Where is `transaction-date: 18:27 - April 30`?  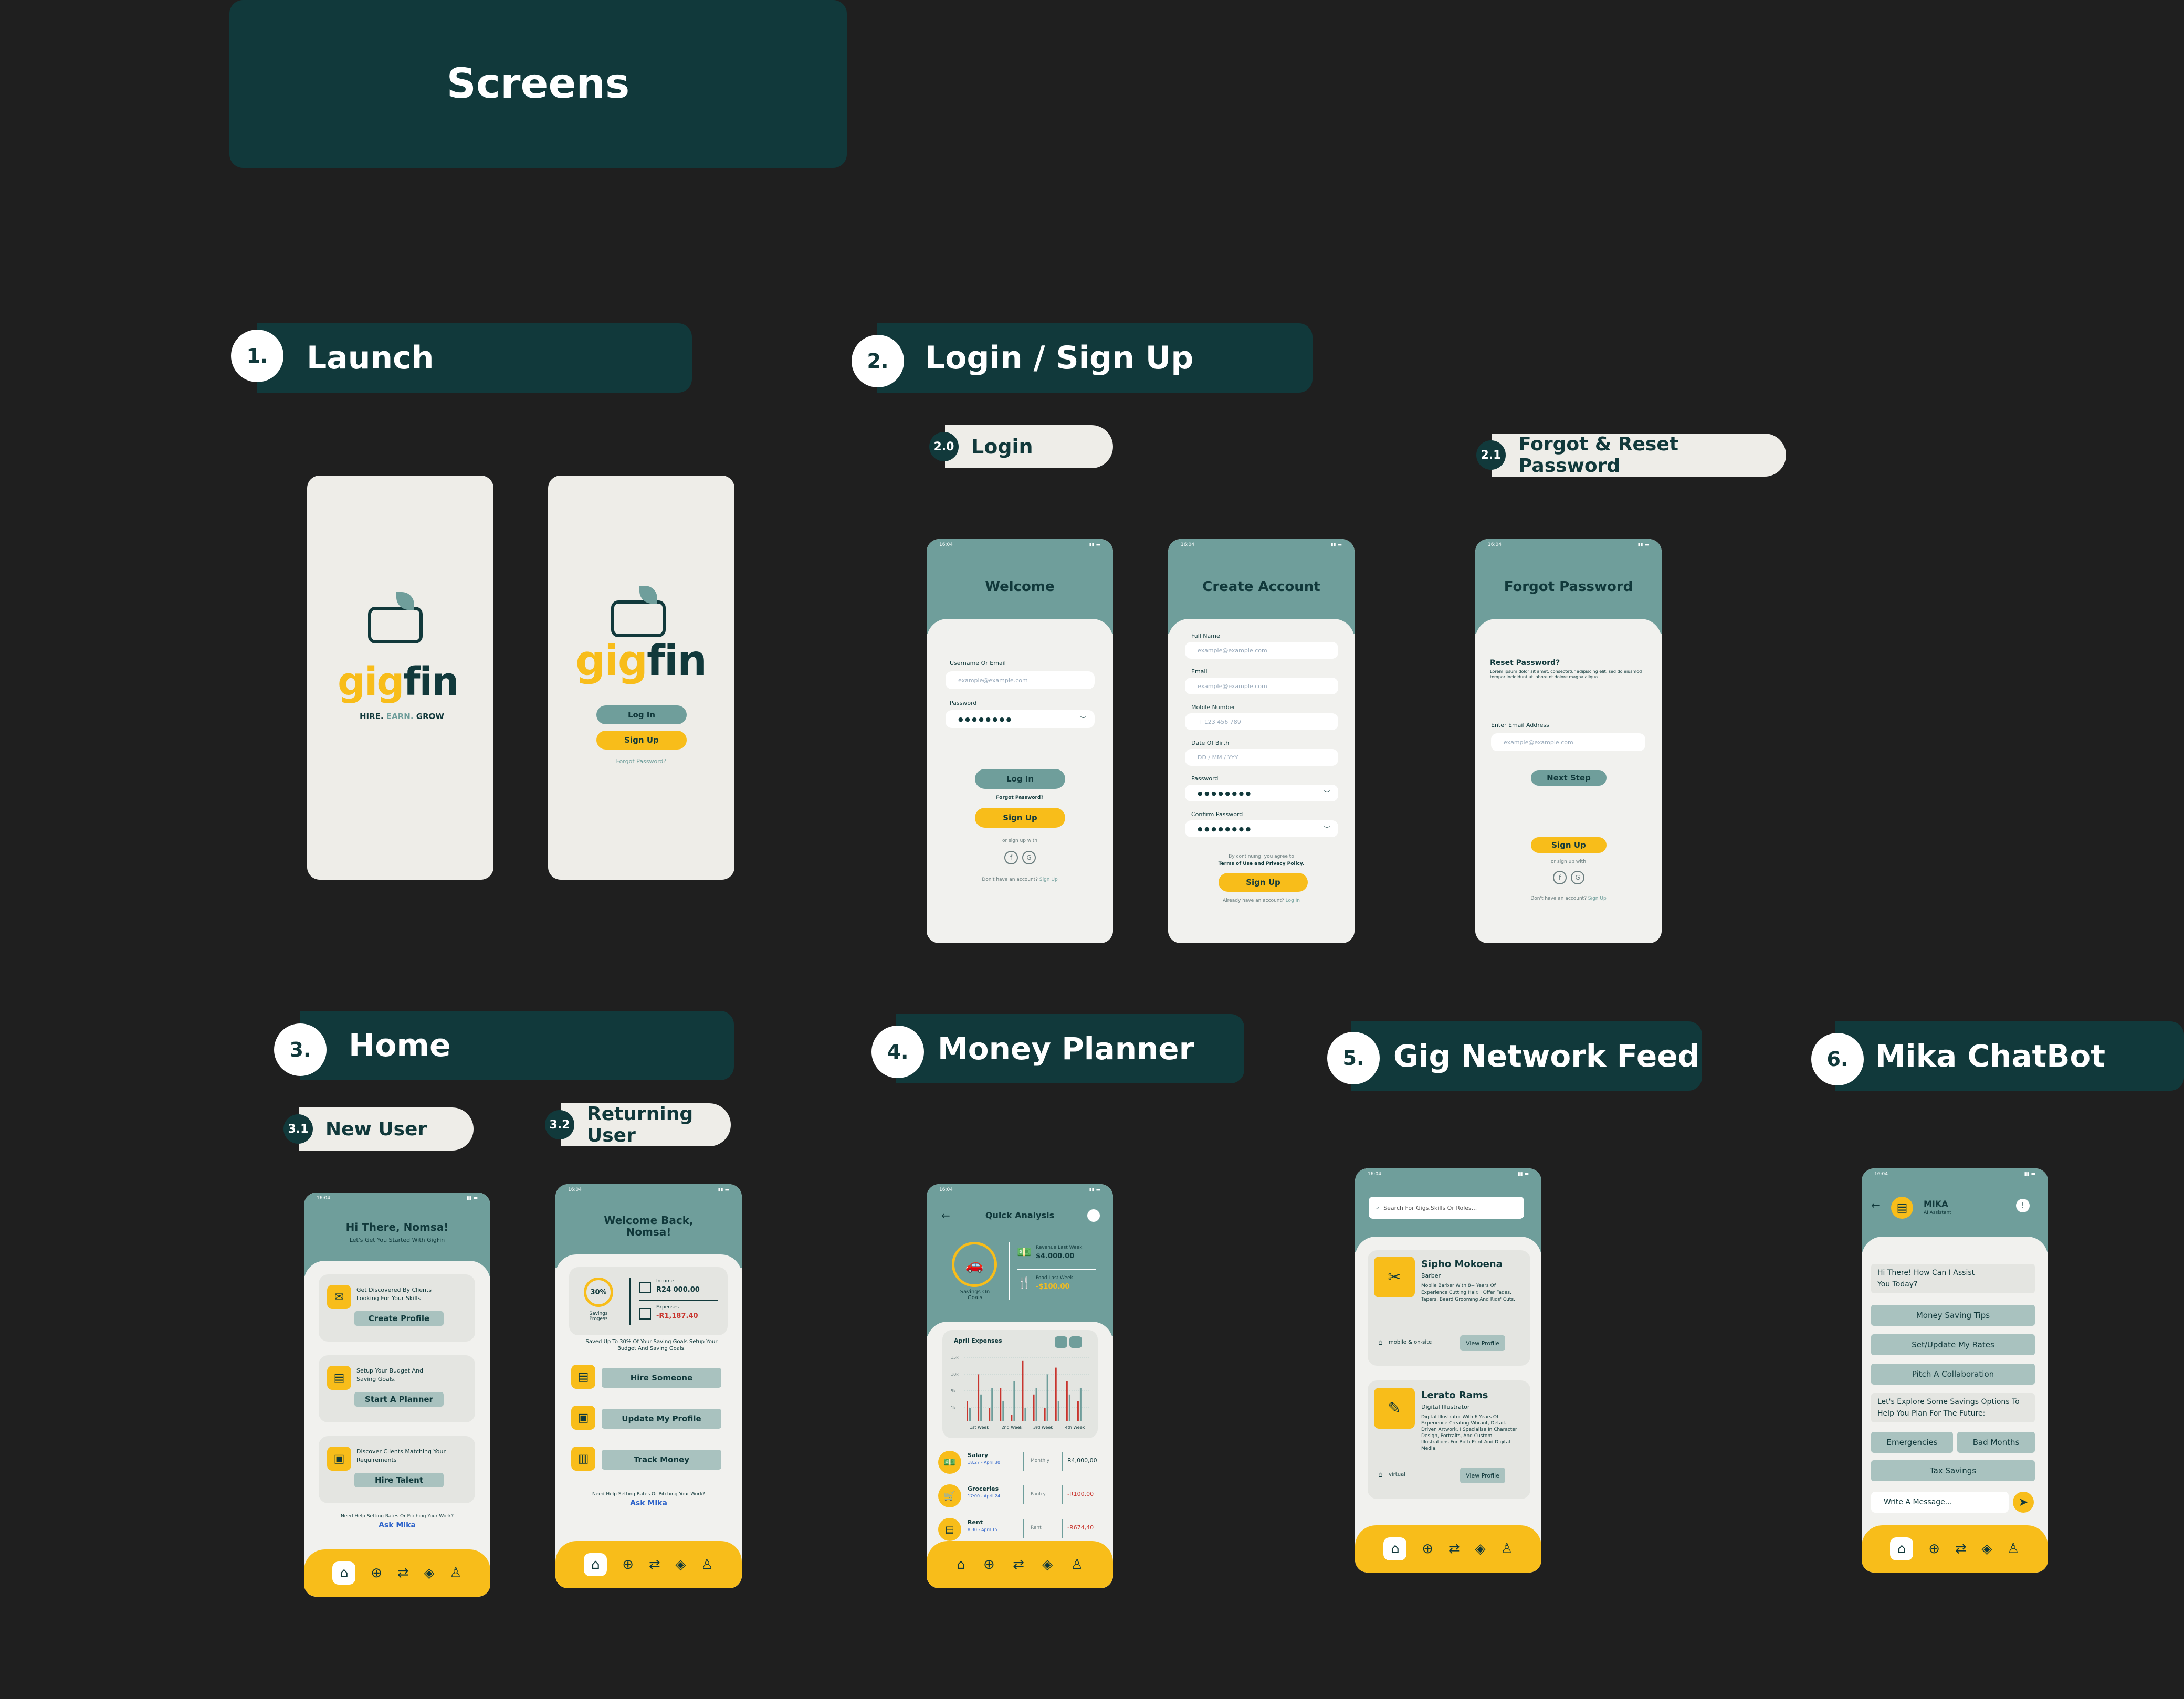
transaction-date: 18:27 - April 30 is located at coordinates (984, 1462).